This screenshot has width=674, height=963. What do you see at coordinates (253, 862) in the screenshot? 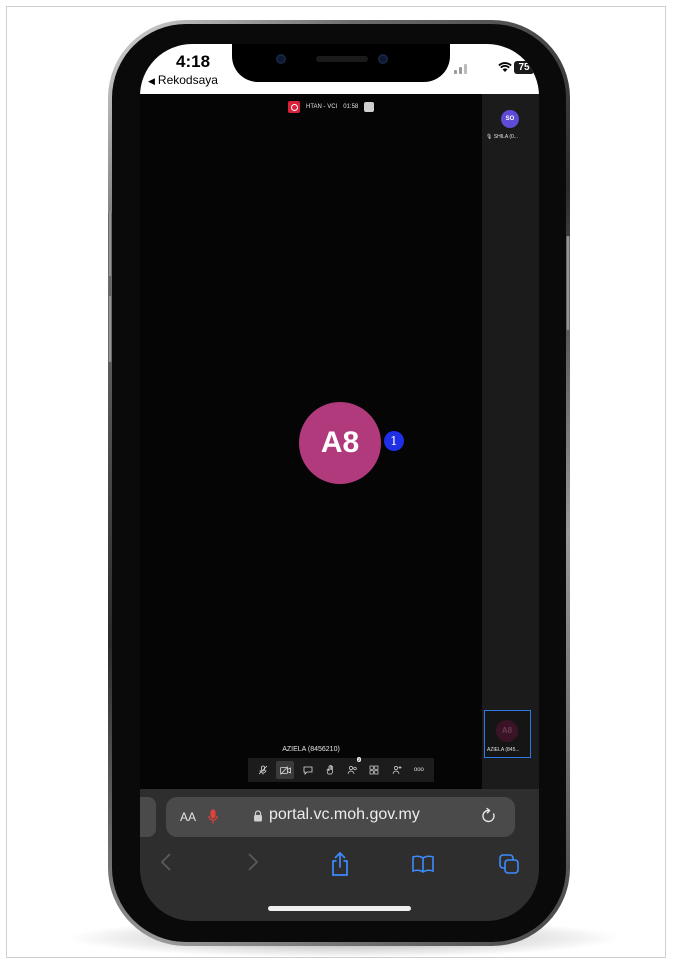
I see `forward-icon` at bounding box center [253, 862].